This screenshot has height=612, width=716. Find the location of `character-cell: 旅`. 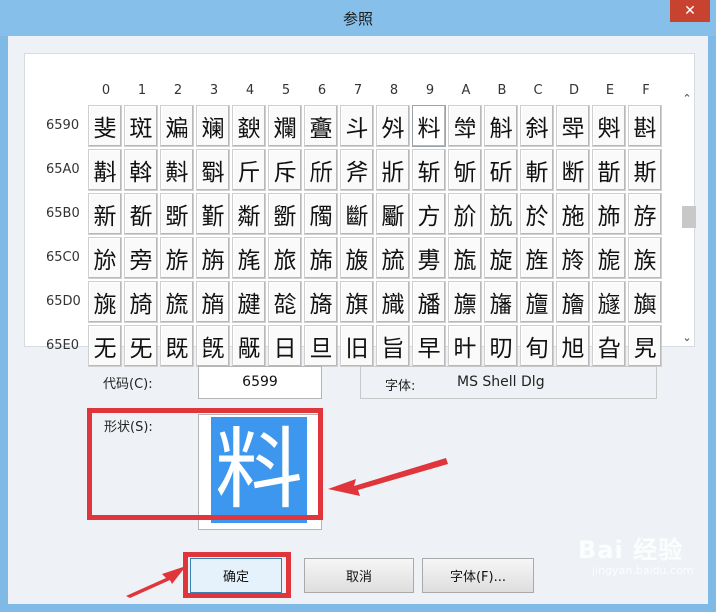

character-cell: 旅 is located at coordinates (285, 258).